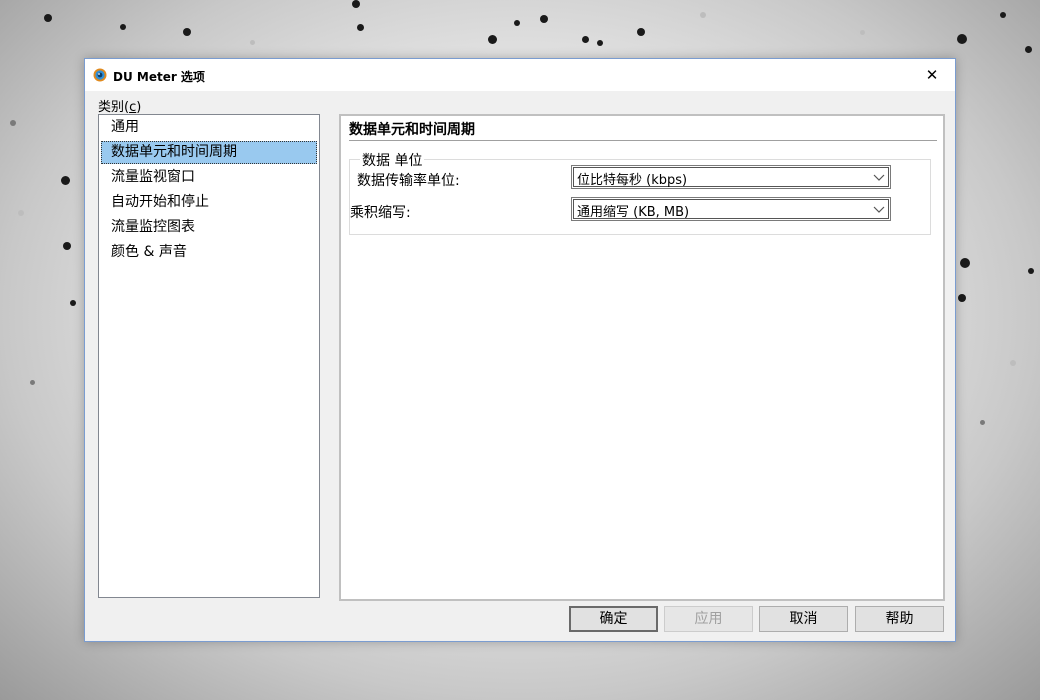  What do you see at coordinates (209, 127) in the screenshot?
I see `category-item-general: 通用` at bounding box center [209, 127].